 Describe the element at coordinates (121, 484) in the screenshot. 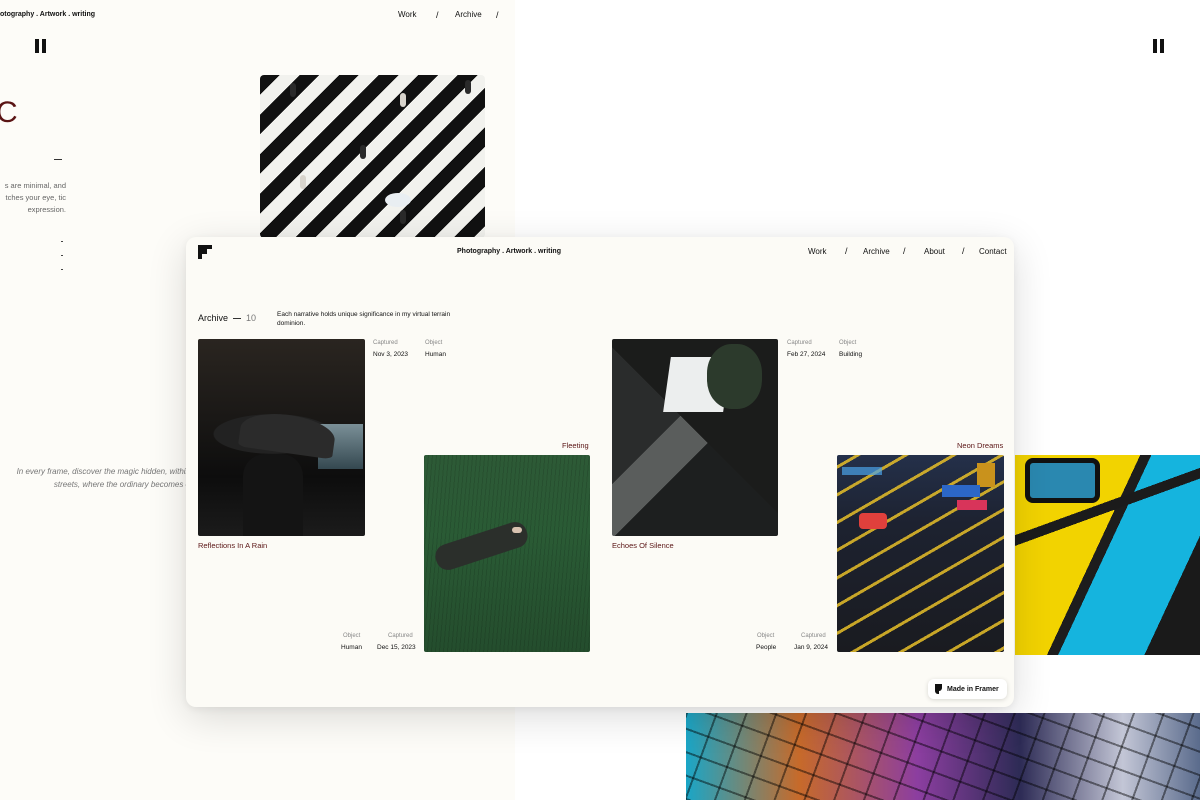

I see `bg-quote-line-2: streets, where the ordinary becomes e` at that location.